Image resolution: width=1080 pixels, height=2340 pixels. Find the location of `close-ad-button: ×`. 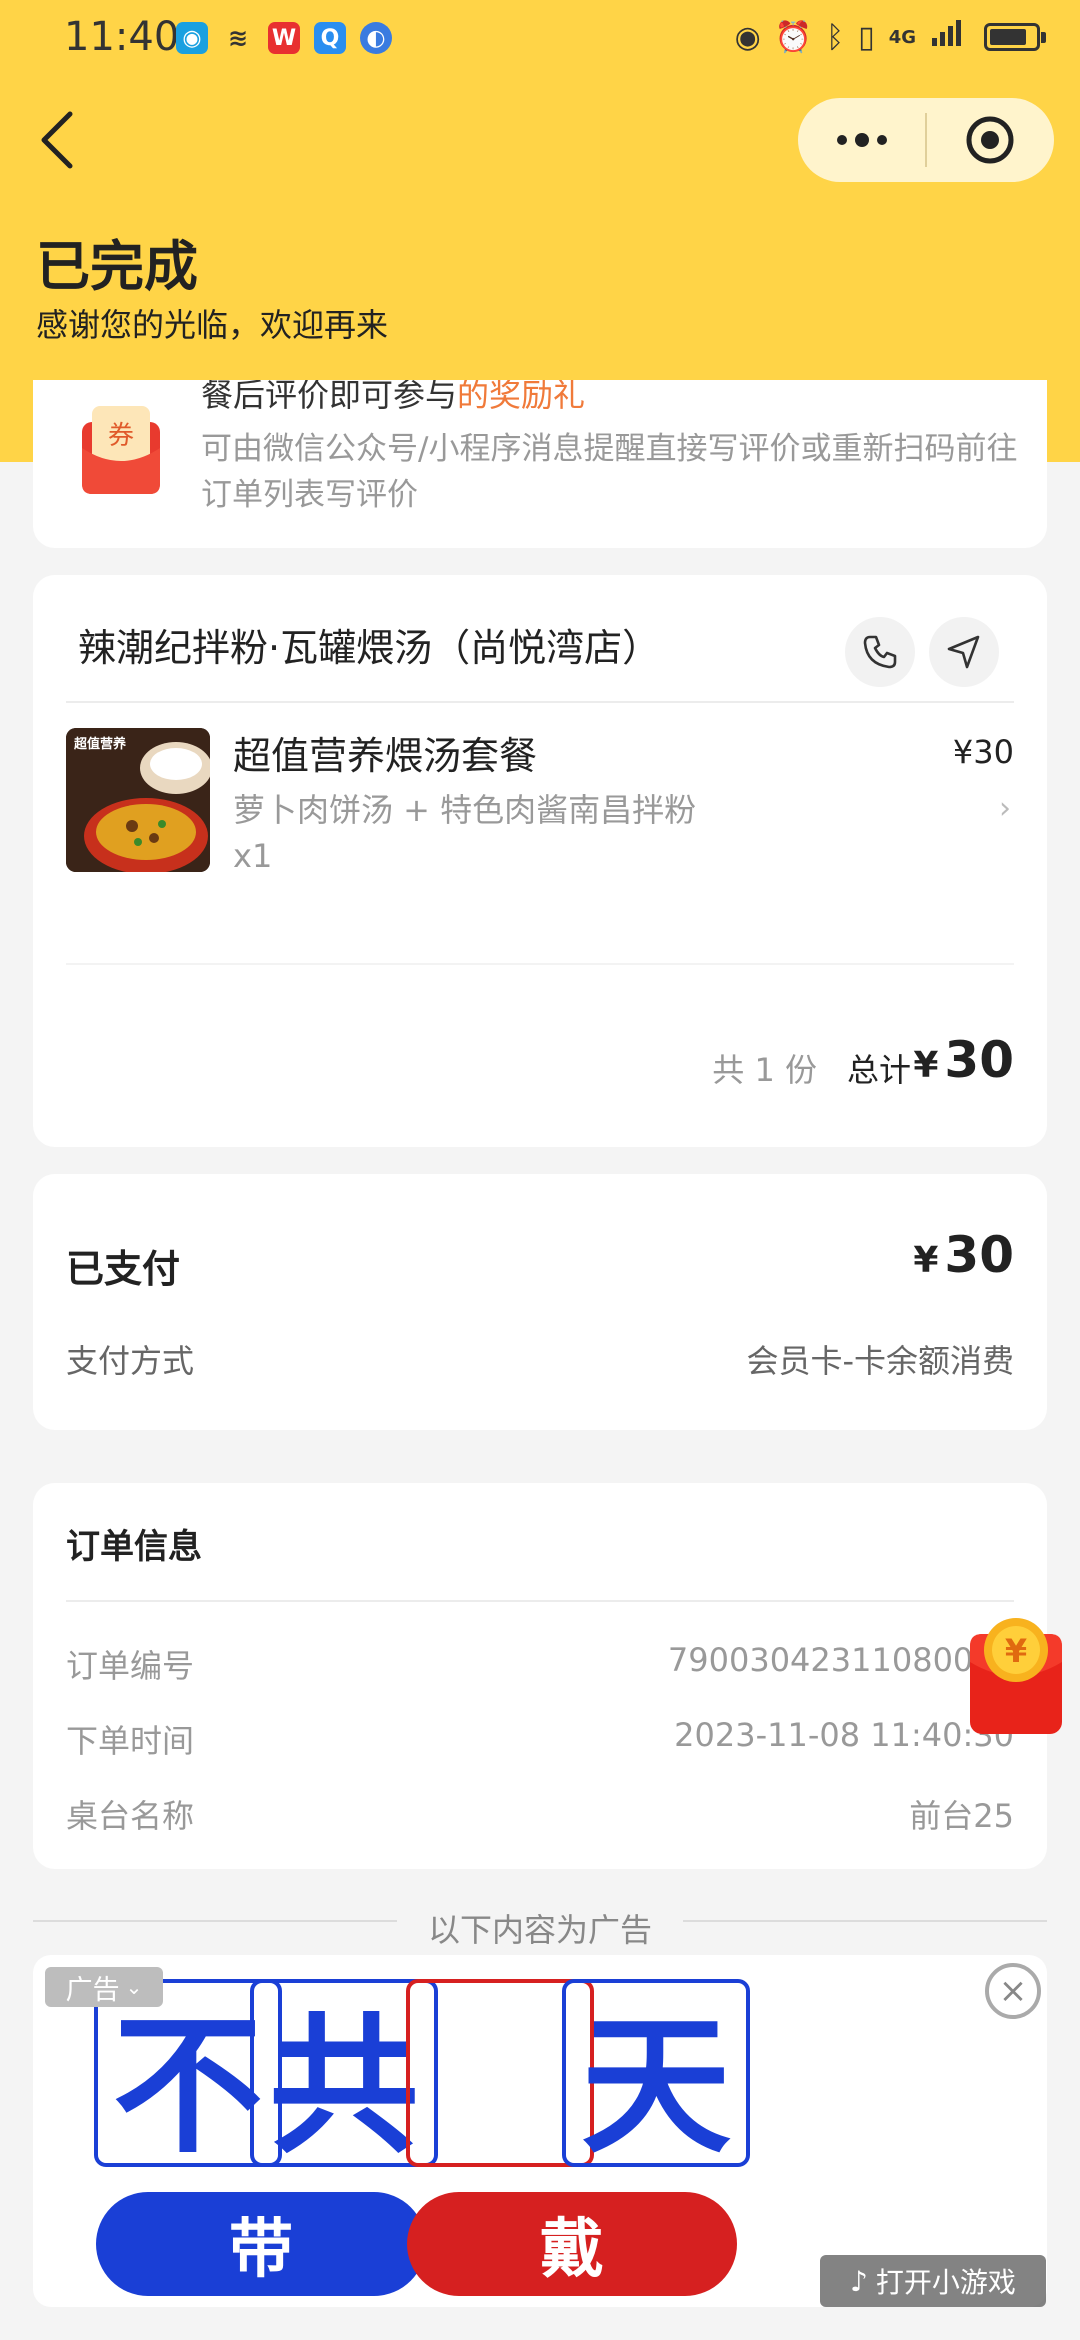

close-ad-button: × is located at coordinates (1013, 1991).